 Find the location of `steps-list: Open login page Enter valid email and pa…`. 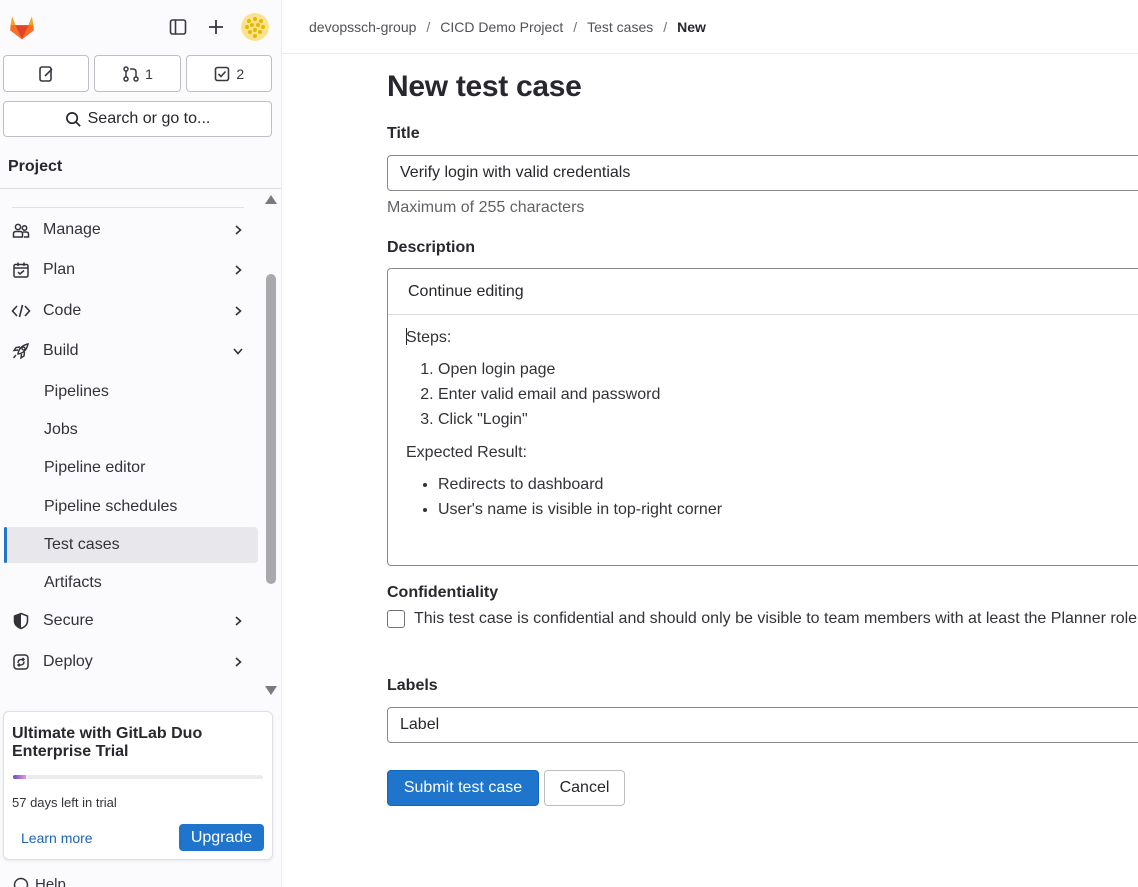

steps-list: Open login page Enter valid email and pa… is located at coordinates (782, 394).